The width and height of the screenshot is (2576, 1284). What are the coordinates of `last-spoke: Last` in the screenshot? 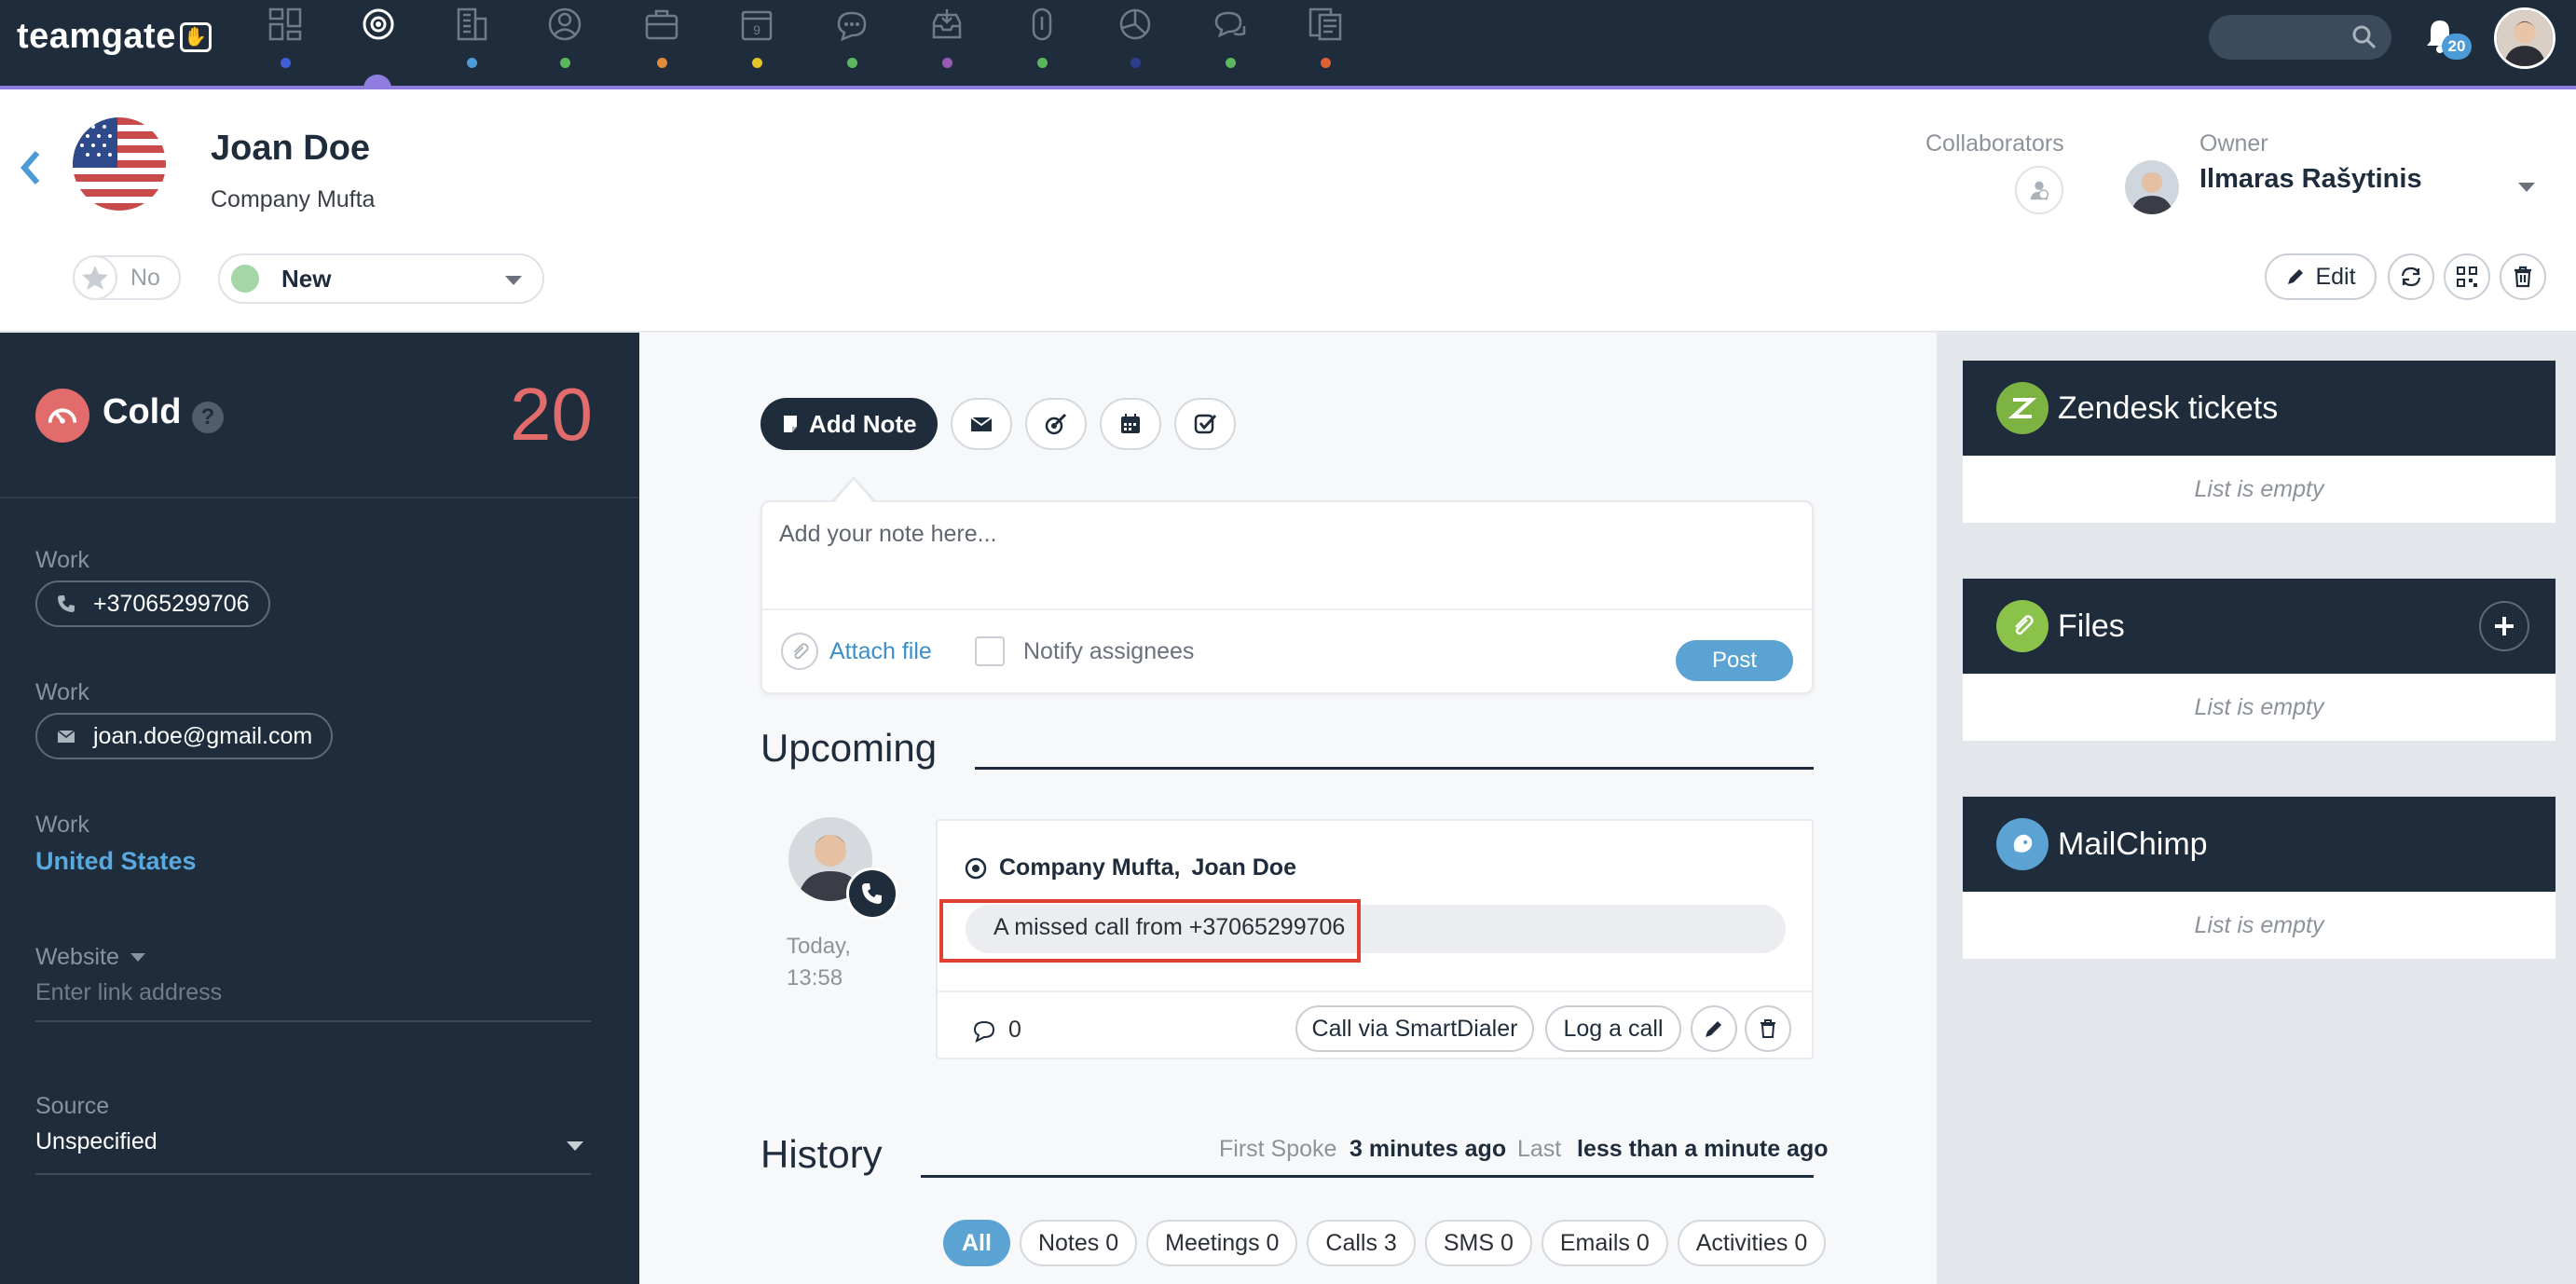 It's located at (1539, 1149).